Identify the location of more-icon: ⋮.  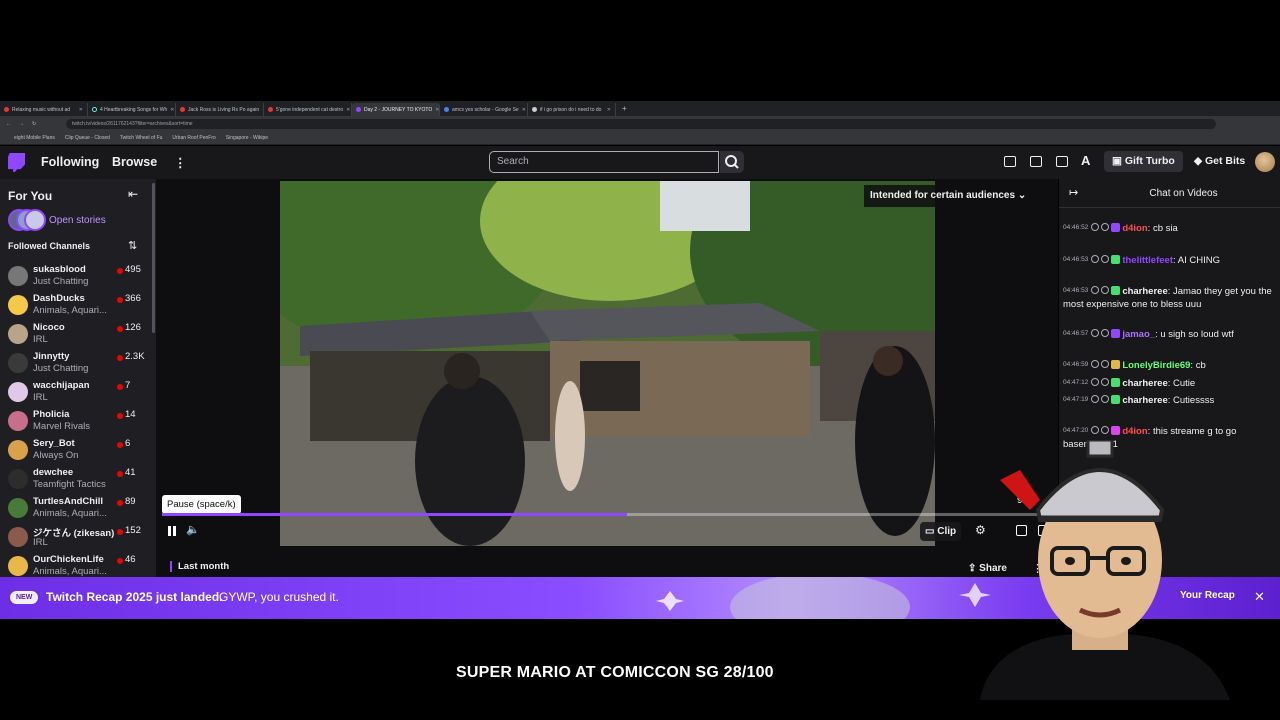
(180, 162).